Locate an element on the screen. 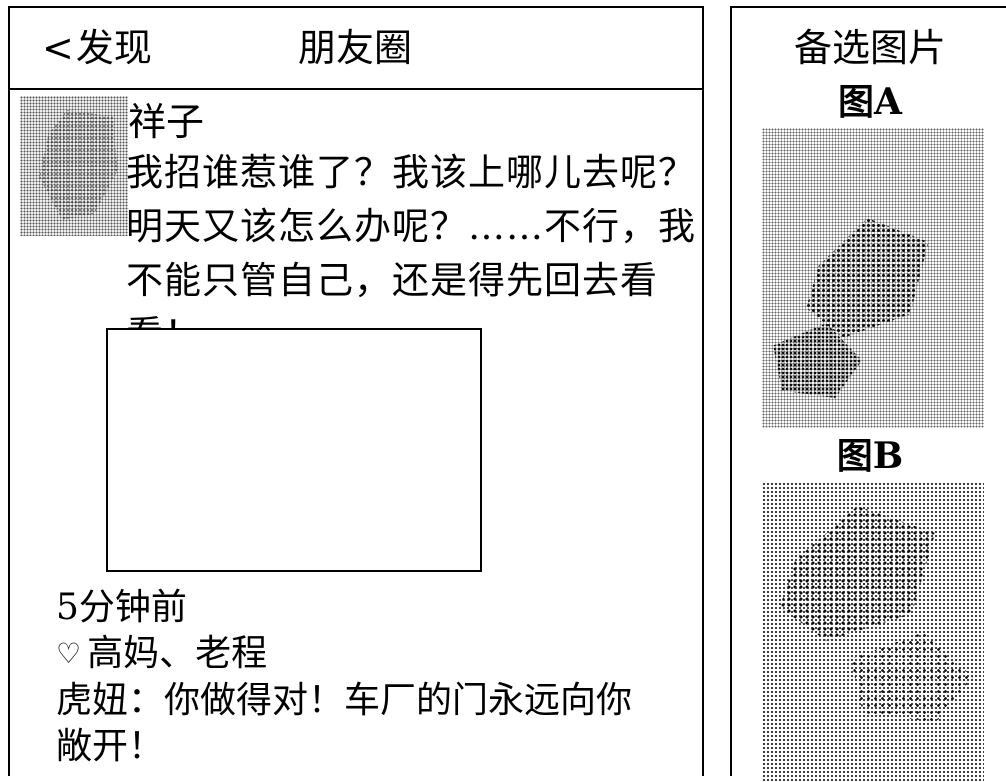  back-button: <发现 is located at coordinates (97, 48).